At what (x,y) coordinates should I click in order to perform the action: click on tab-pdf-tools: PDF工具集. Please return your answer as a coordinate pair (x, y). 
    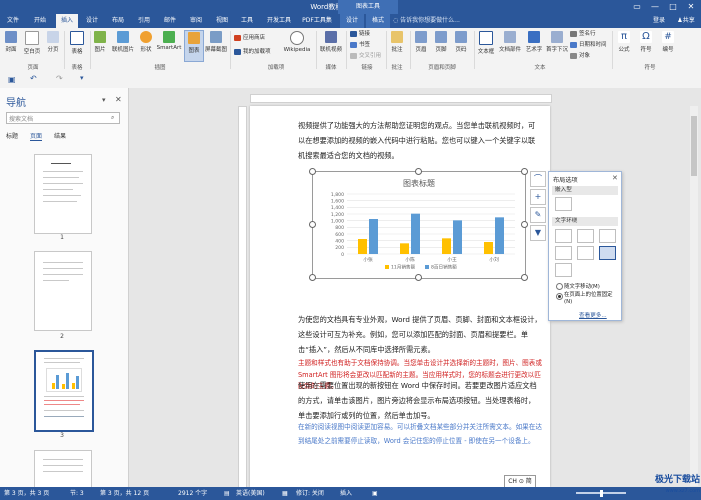
    Looking at the image, I should click on (317, 21).